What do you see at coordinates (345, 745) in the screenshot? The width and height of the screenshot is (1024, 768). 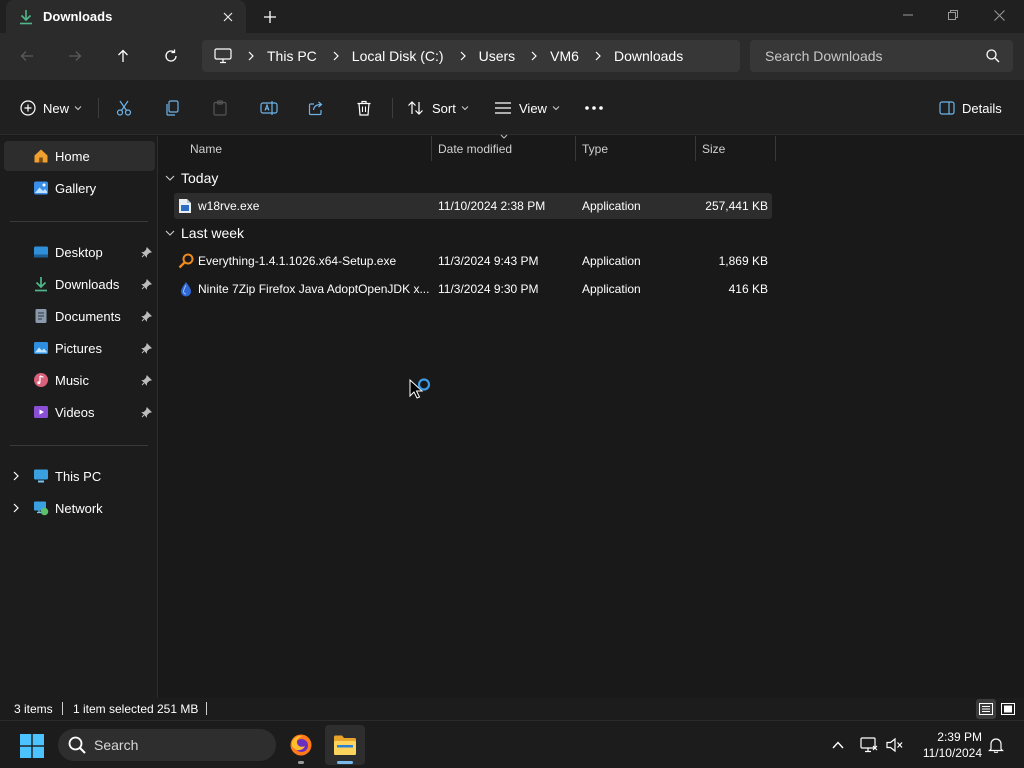 I see `taskbar-app-file-explorer` at bounding box center [345, 745].